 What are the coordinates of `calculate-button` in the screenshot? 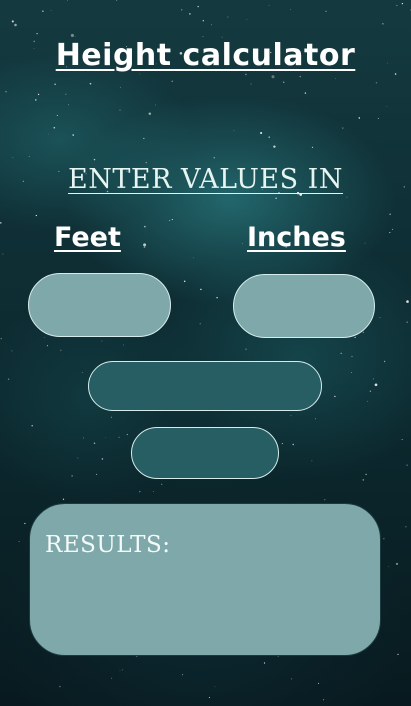 It's located at (205, 386).